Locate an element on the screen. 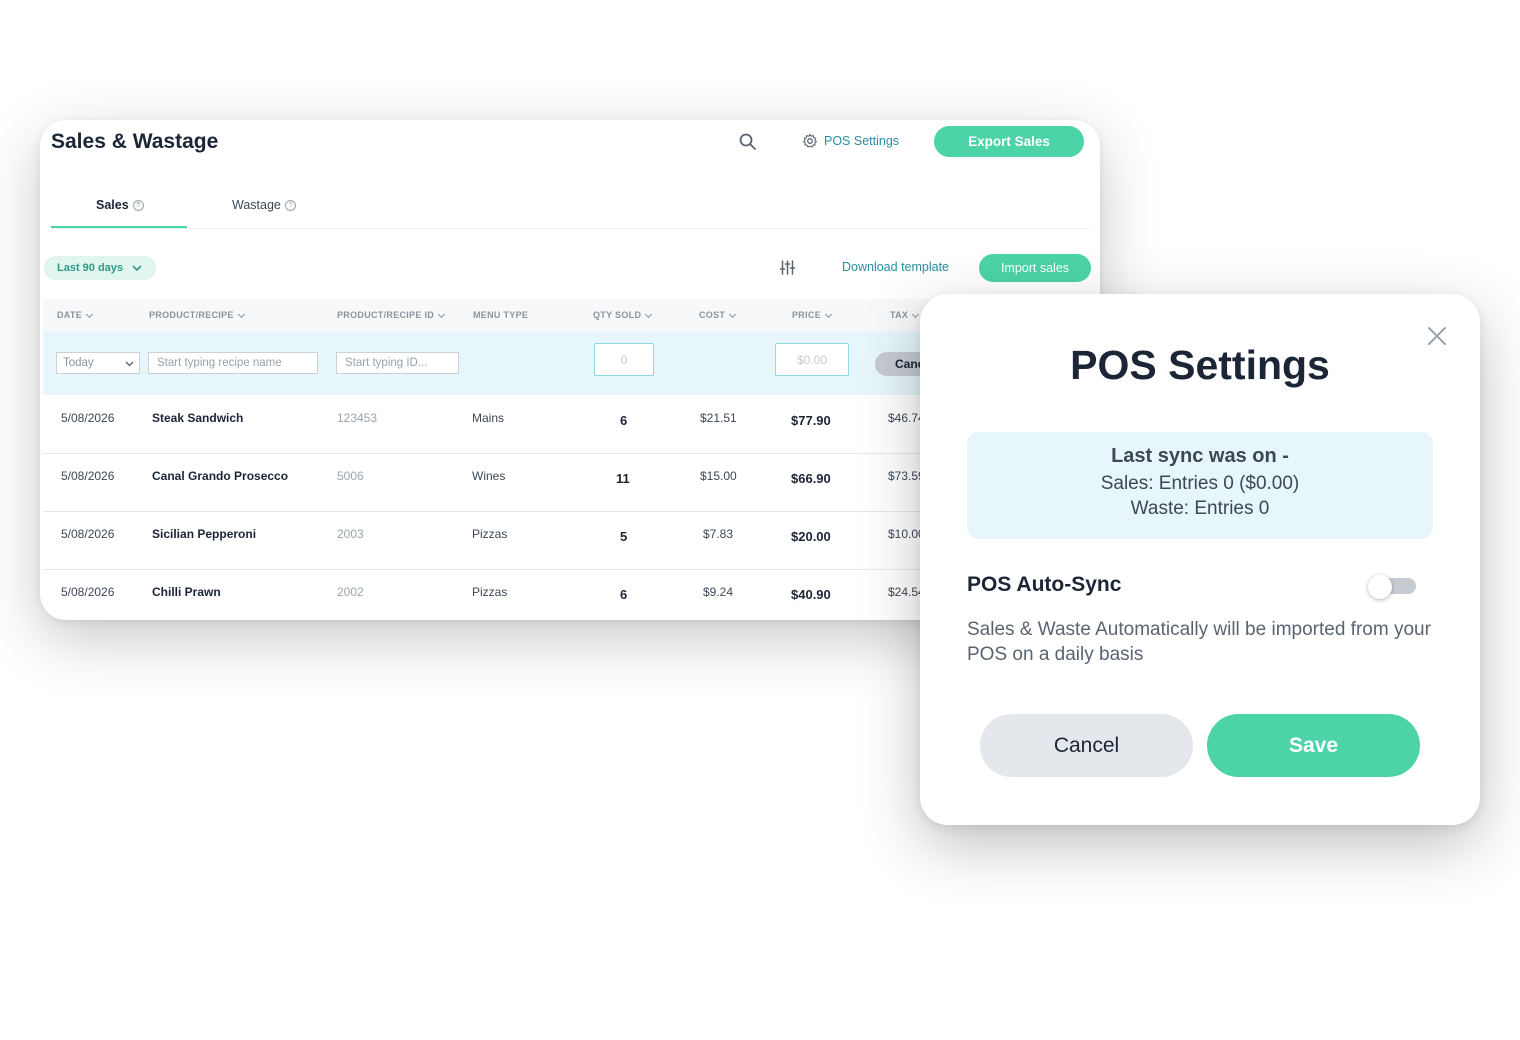 The height and width of the screenshot is (1040, 1520). cell-price: $66.90 is located at coordinates (811, 478).